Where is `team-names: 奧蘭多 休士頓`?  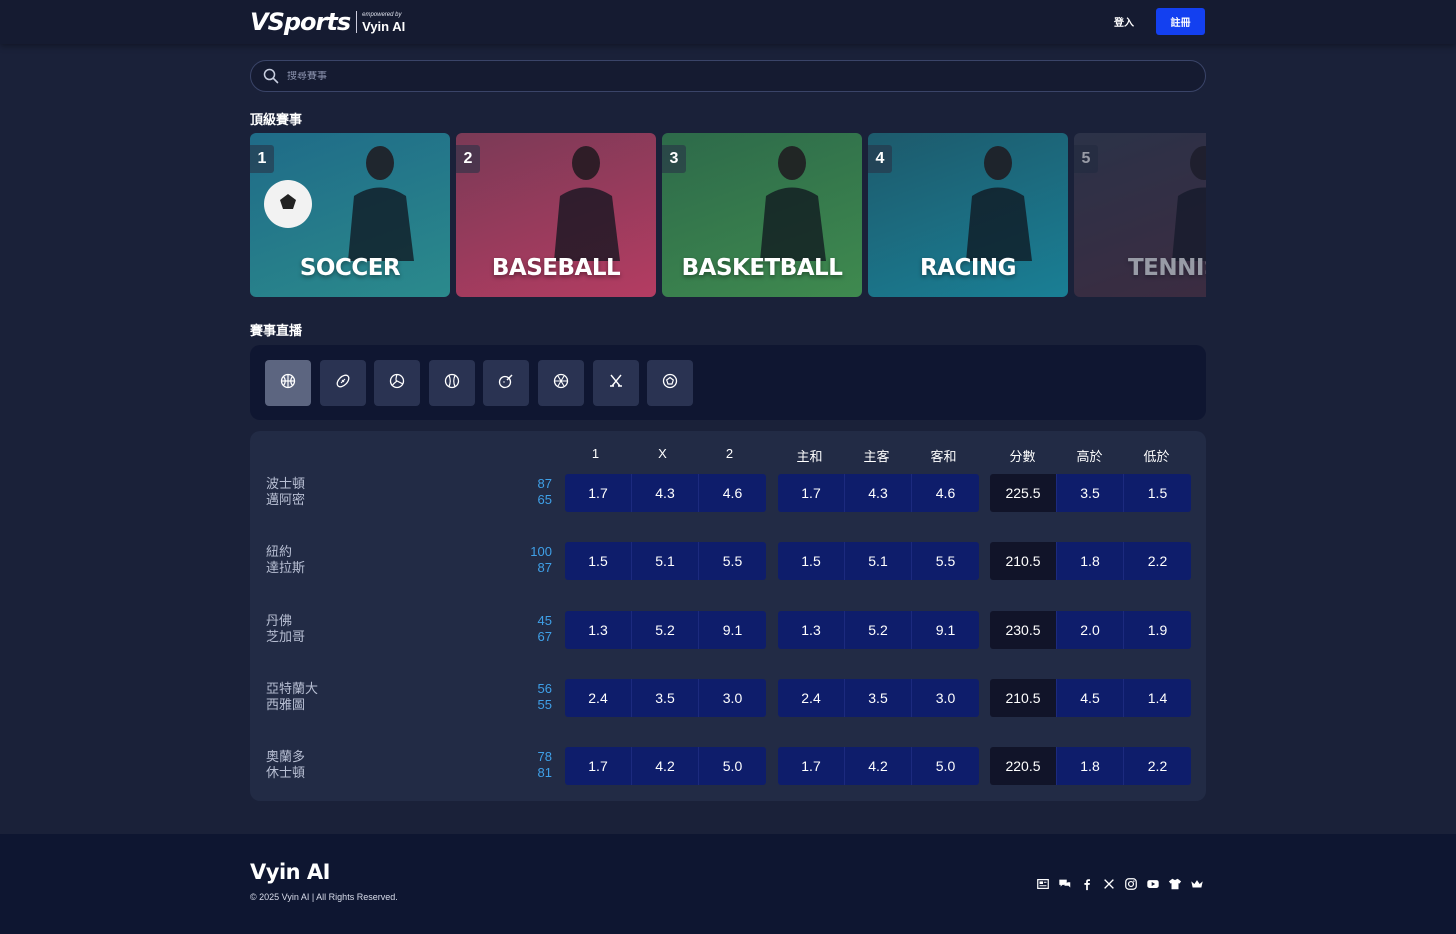 team-names: 奧蘭多 休士頓 is located at coordinates (285, 765).